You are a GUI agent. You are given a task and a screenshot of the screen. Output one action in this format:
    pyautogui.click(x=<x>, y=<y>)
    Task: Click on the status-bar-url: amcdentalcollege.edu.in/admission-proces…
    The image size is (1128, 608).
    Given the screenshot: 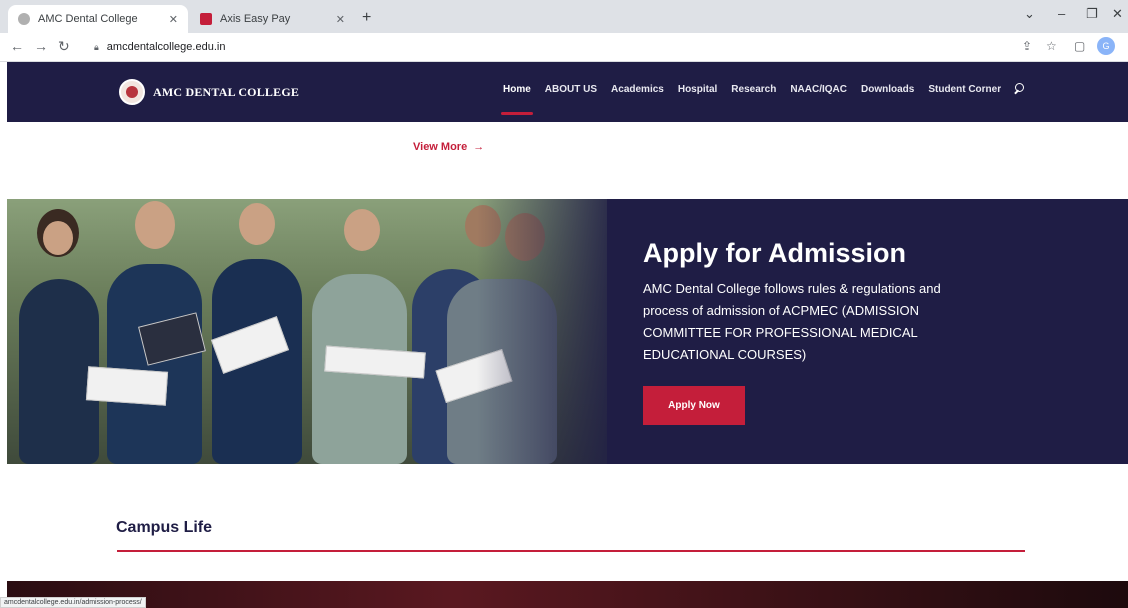 What is the action you would take?
    pyautogui.click(x=73, y=602)
    